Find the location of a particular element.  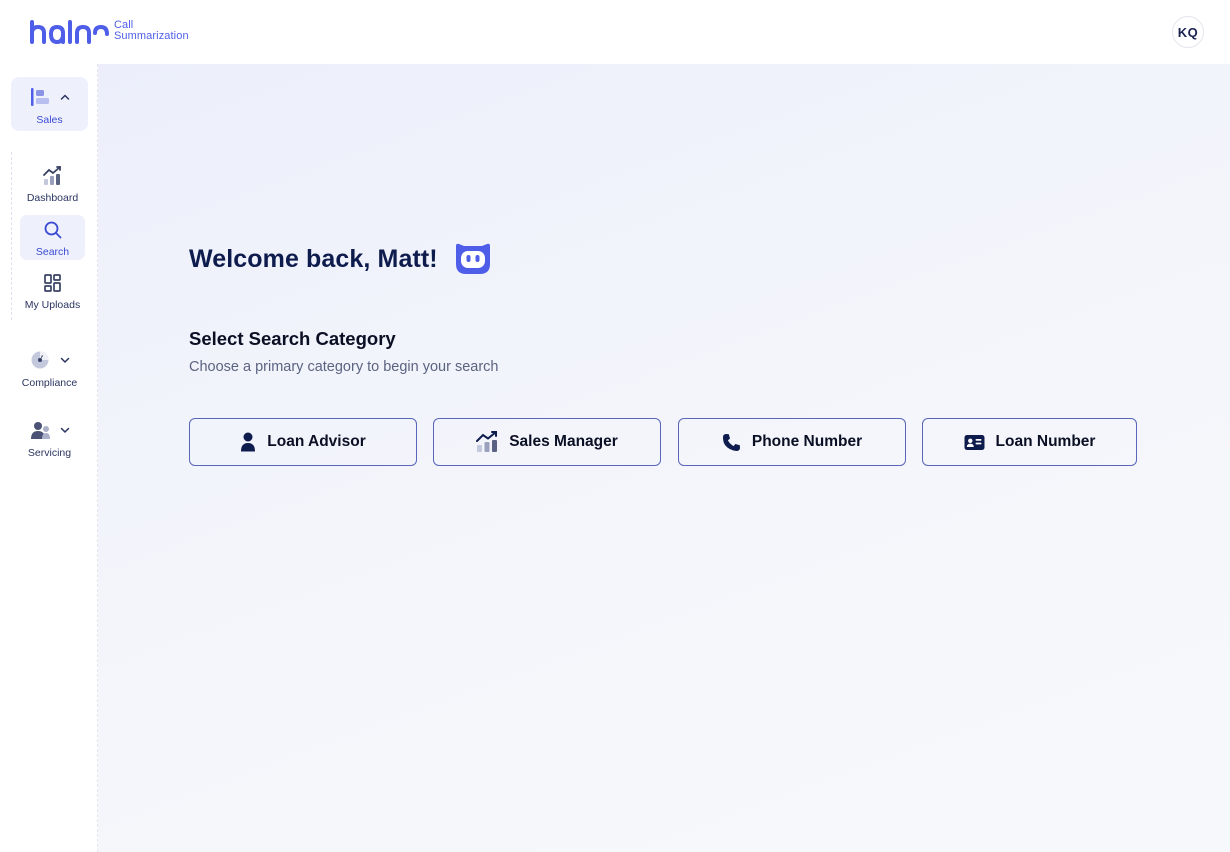

subnav-divider is located at coordinates (11, 236).